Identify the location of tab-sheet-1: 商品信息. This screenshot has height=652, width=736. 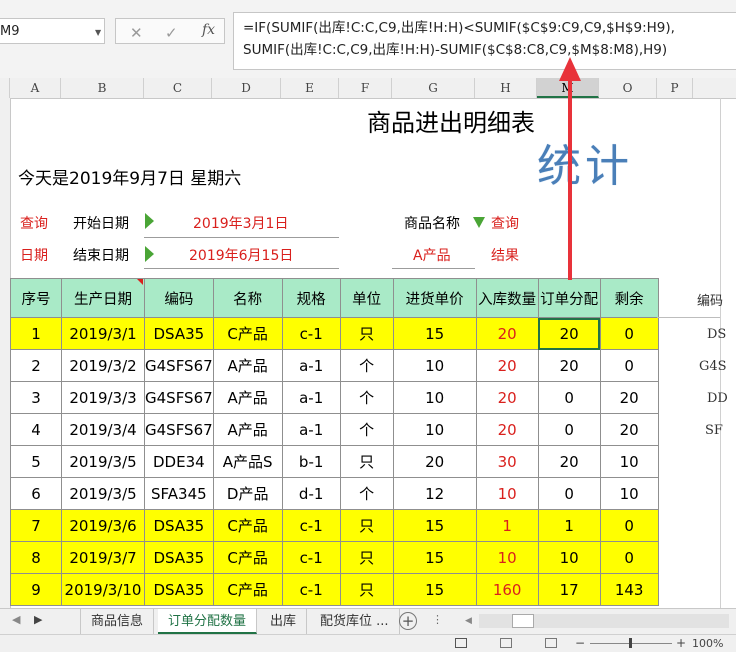
(117, 621).